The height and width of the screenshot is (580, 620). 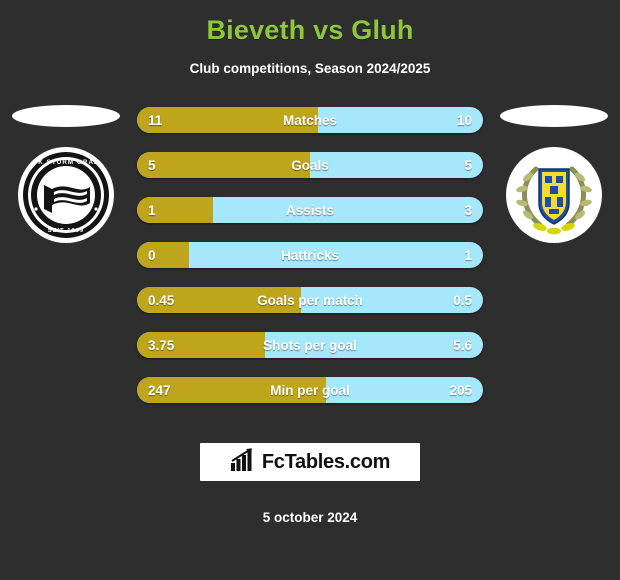 I want to click on stat-row-hattricks: 0 Hattricks 1, so click(x=310, y=255).